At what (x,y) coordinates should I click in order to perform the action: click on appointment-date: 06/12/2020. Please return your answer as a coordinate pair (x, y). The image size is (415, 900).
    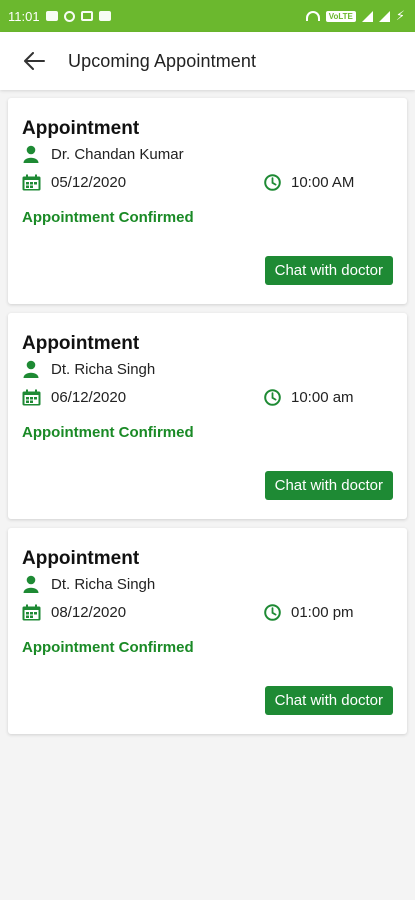
    Looking at the image, I should click on (89, 397).